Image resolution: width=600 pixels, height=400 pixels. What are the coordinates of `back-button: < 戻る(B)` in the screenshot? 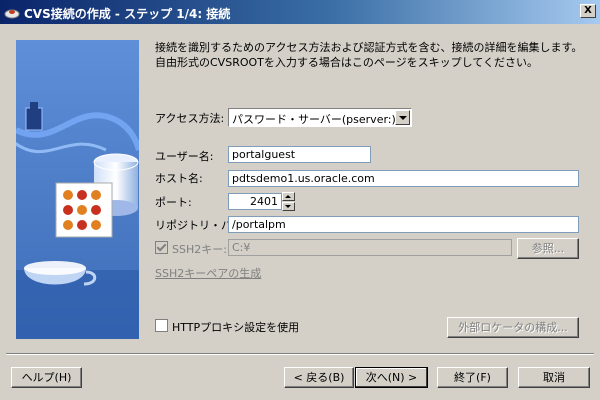 It's located at (319, 377).